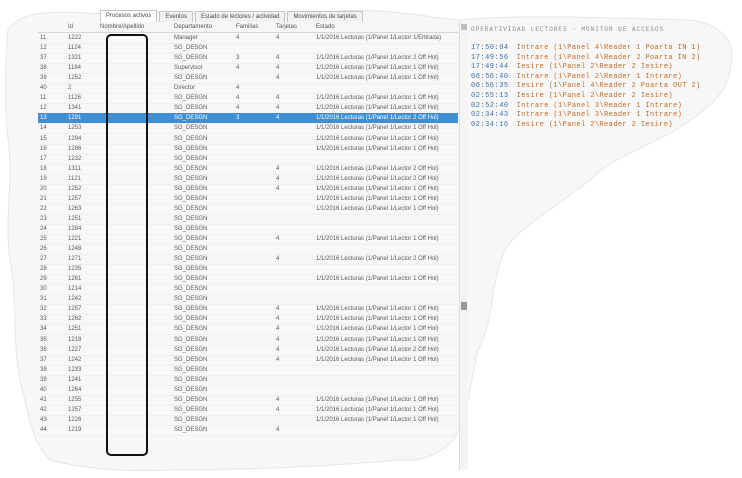 This screenshot has height=478, width=742. I want to click on row-number: 25, so click(43, 239).